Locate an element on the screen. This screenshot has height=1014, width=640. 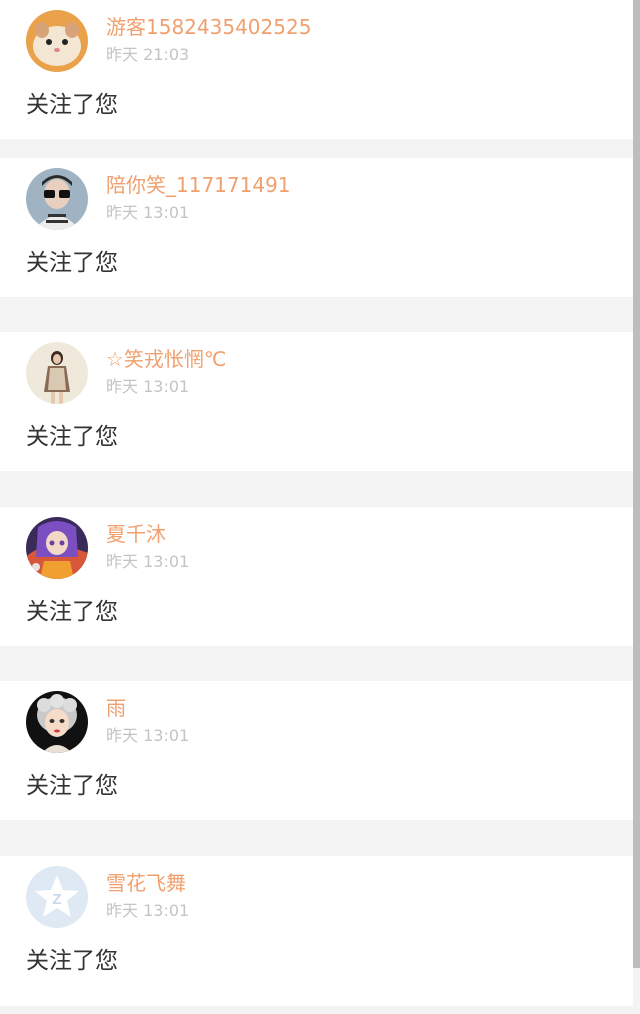
notification-item: 雨 昨天 13:01 关注了您 is located at coordinates (316, 750).